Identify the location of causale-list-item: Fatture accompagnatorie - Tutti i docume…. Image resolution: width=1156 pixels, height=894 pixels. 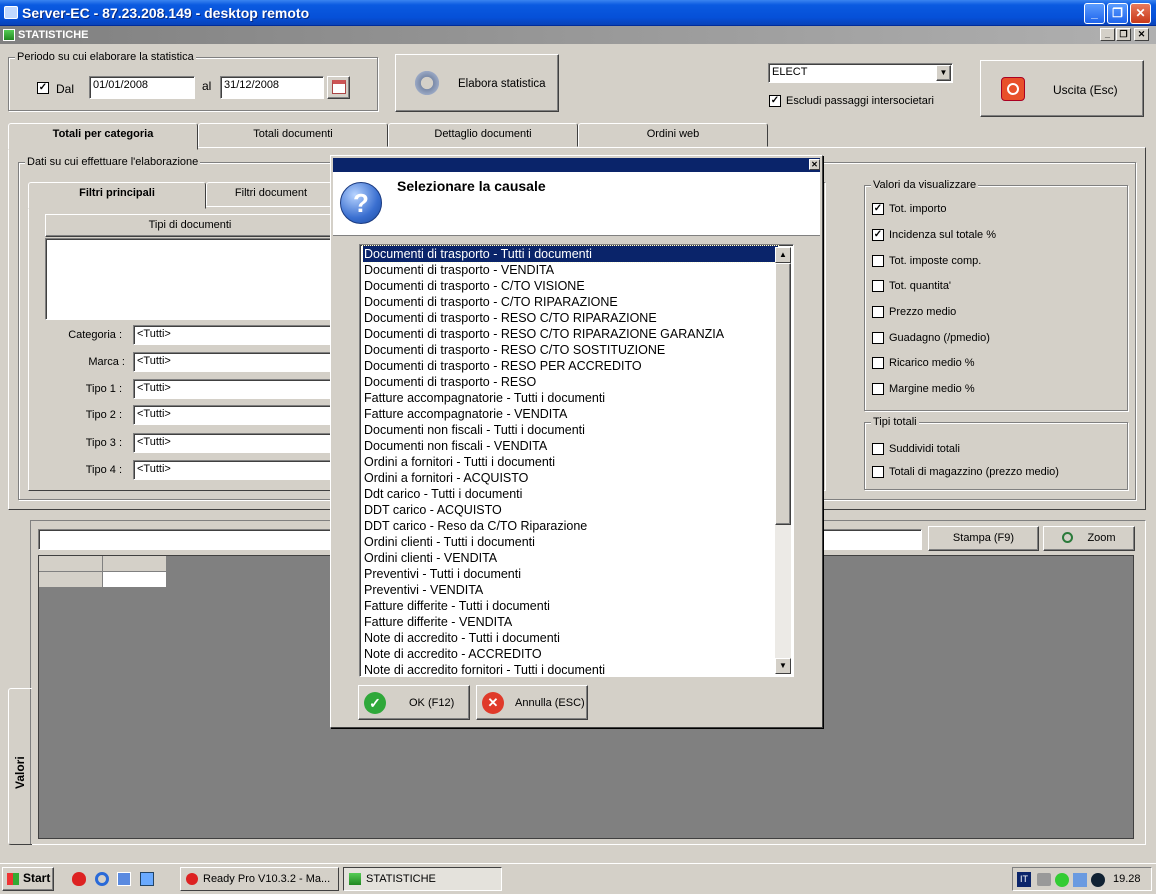
(570, 398).